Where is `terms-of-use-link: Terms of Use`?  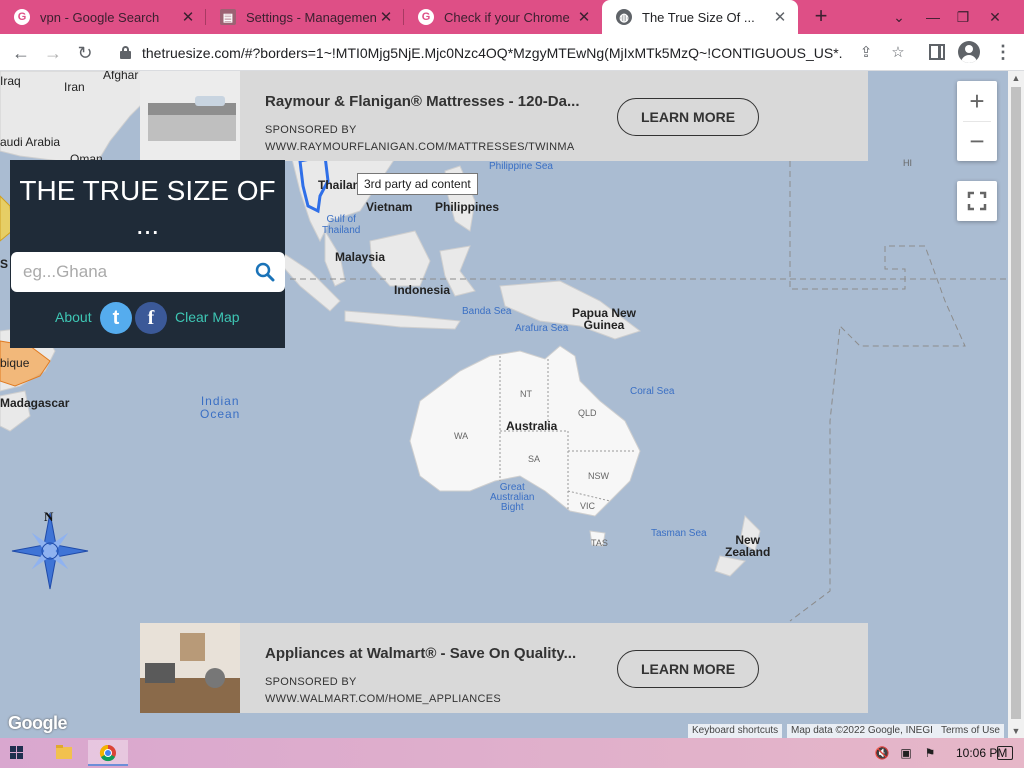 terms-of-use-link: Terms of Use is located at coordinates (970, 731).